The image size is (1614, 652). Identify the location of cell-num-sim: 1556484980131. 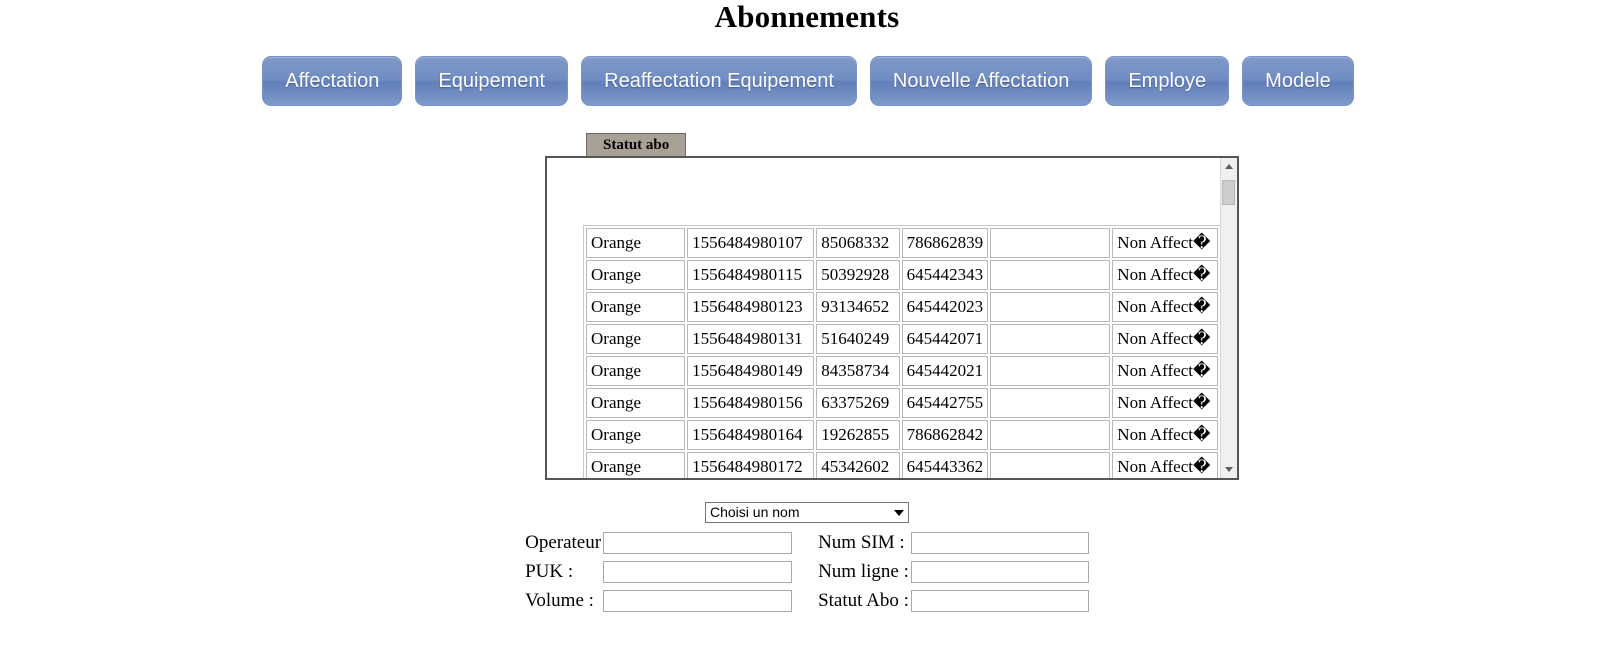
(751, 339).